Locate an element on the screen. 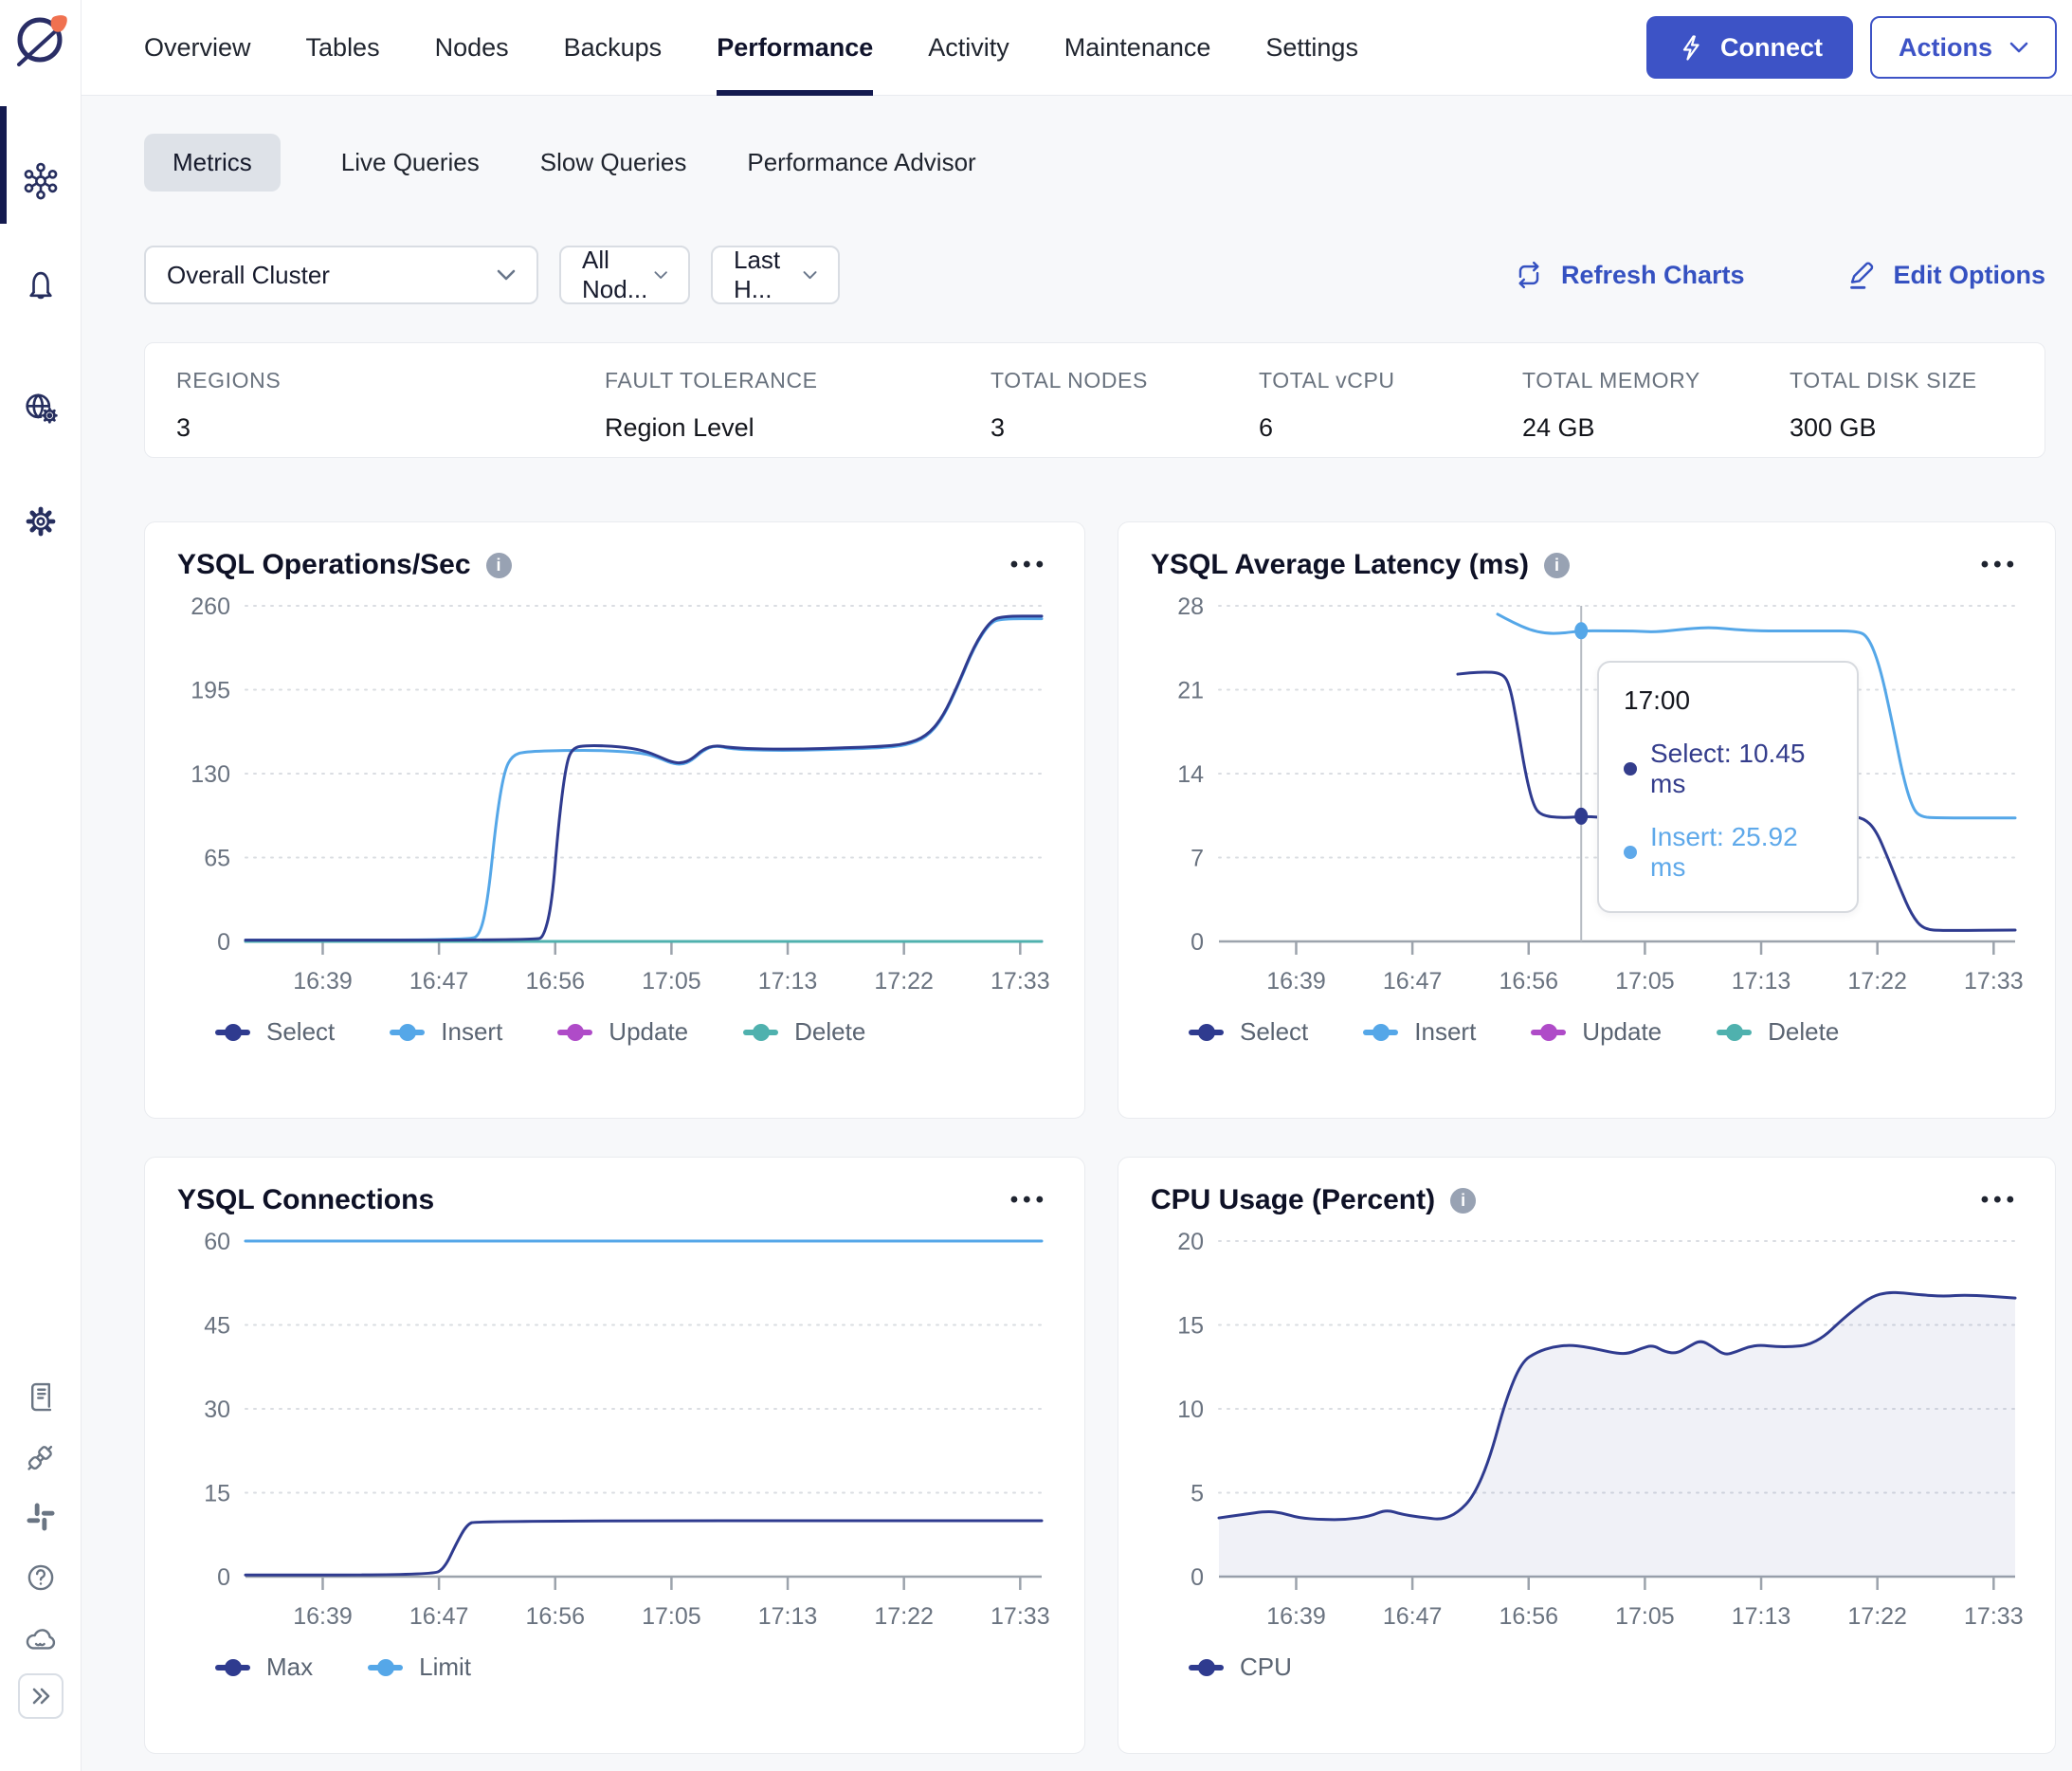  svg-text: 16:39 is located at coordinates (1296, 982).